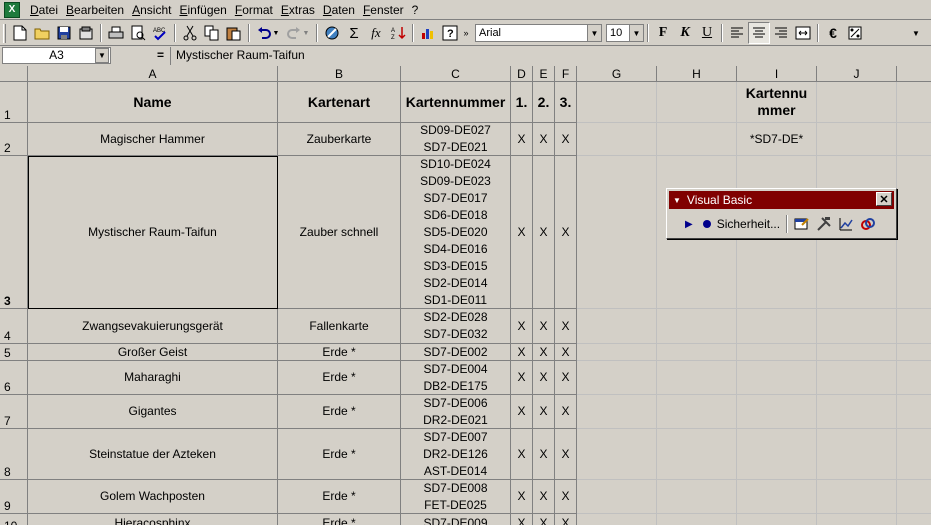 The width and height of the screenshot is (931, 525). I want to click on cell-h7, so click(697, 412).